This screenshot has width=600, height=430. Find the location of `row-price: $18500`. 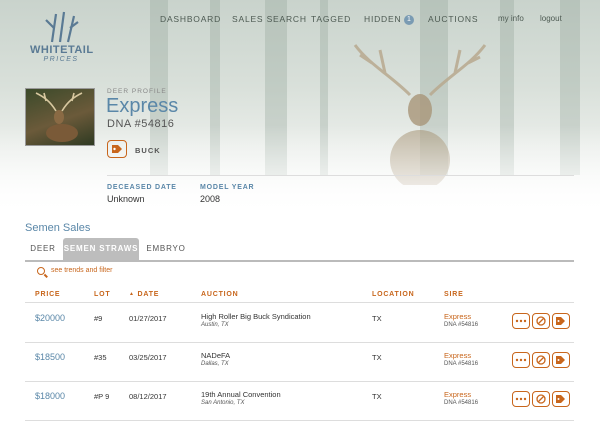

row-price: $18500 is located at coordinates (50, 357).